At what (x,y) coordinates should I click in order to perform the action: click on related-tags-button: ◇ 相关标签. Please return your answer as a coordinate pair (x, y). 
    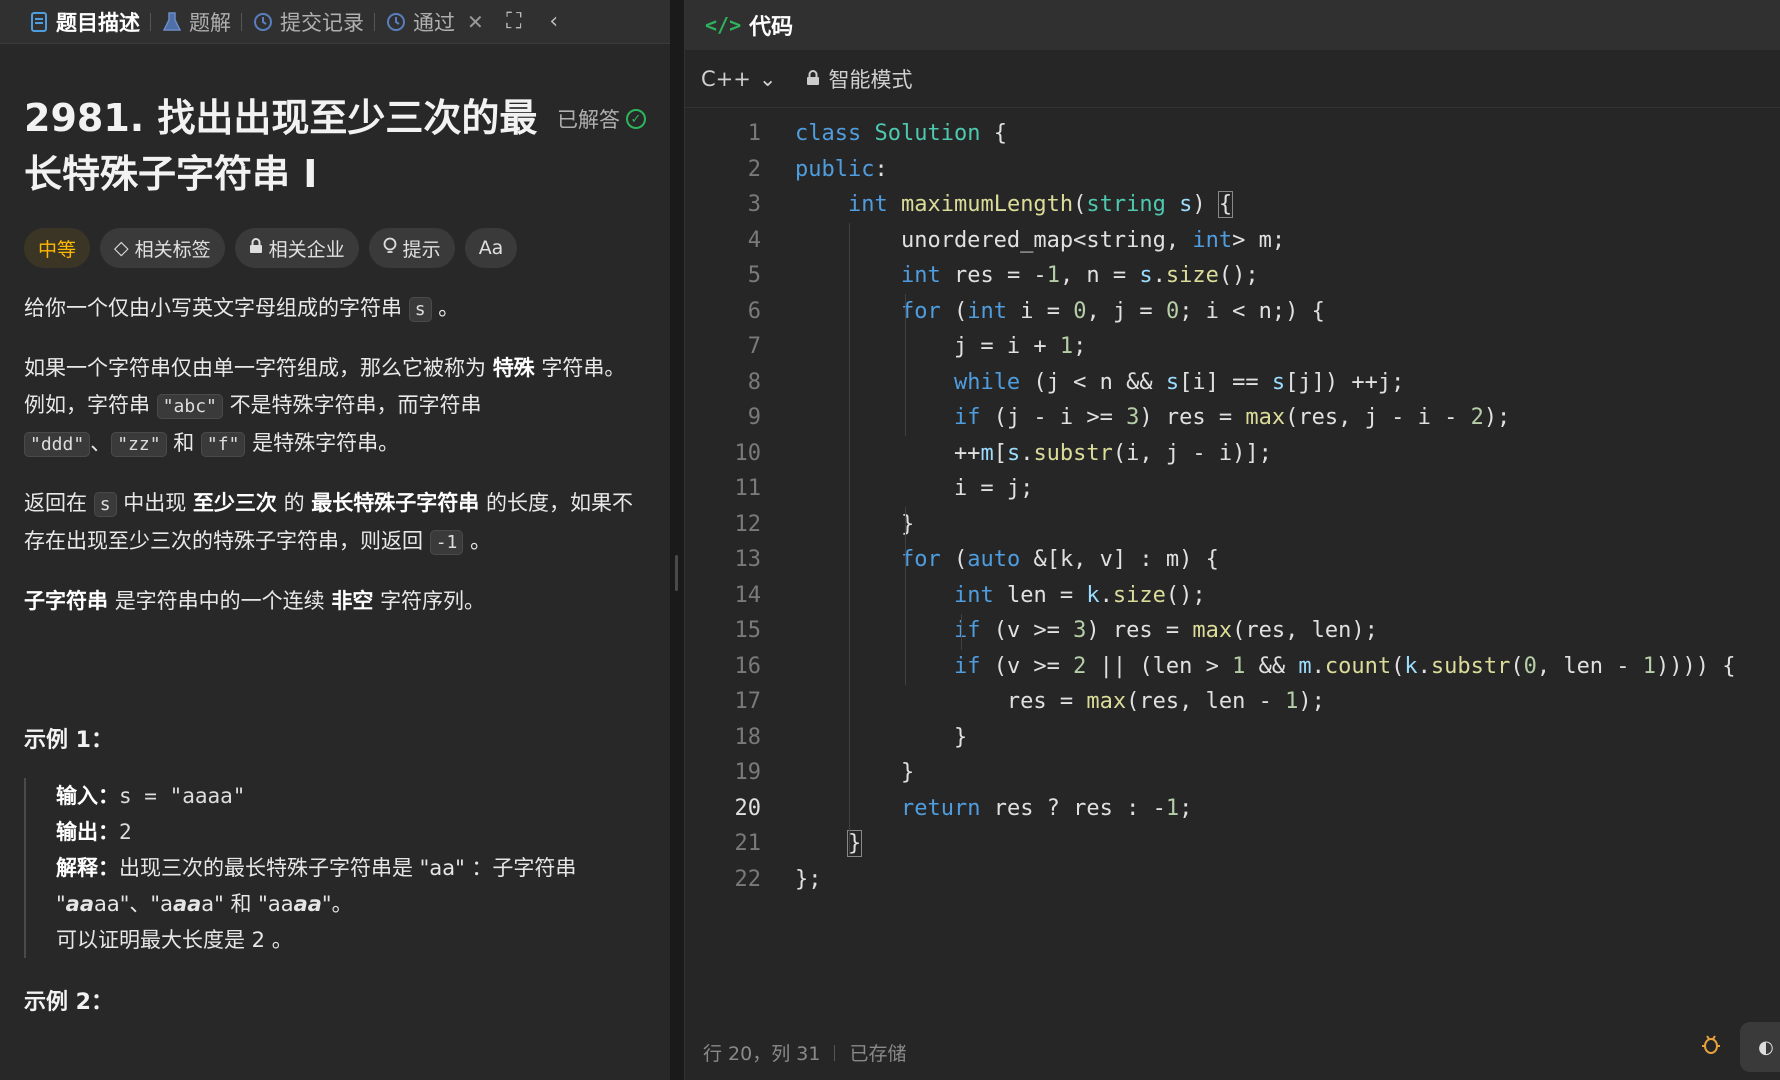
    Looking at the image, I should click on (162, 248).